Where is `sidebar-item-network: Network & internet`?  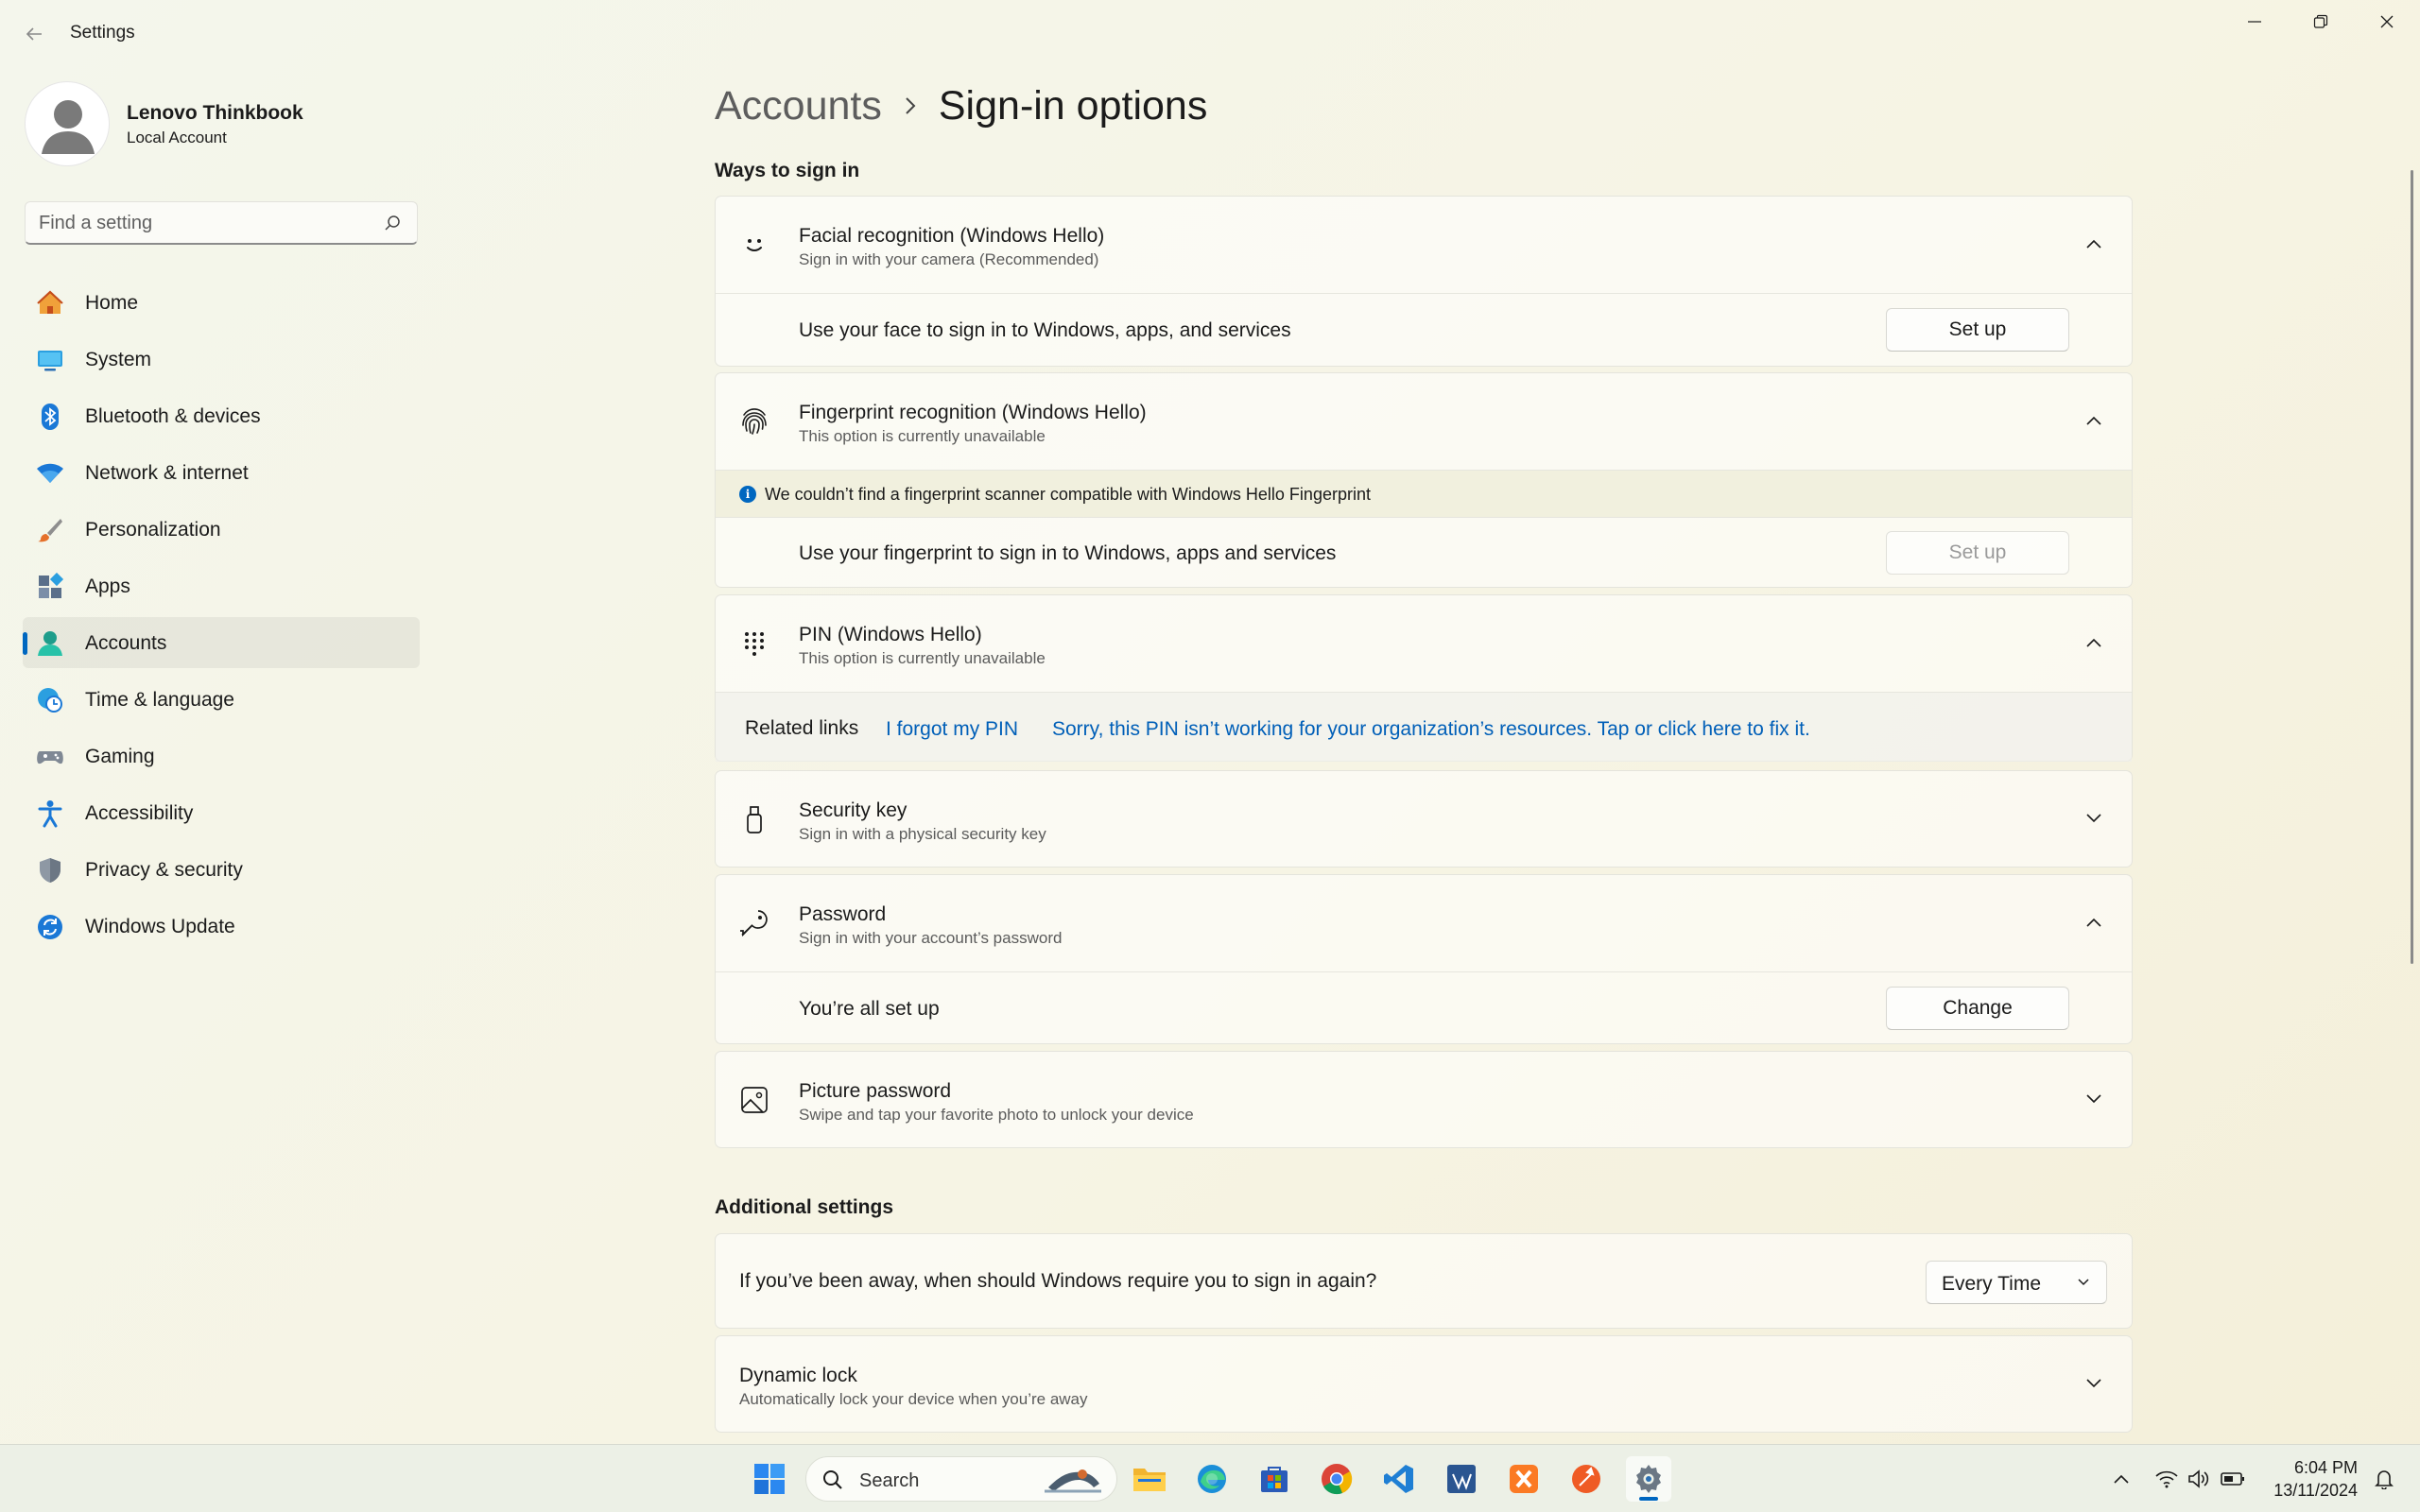 sidebar-item-network: Network & internet is located at coordinates (221, 472).